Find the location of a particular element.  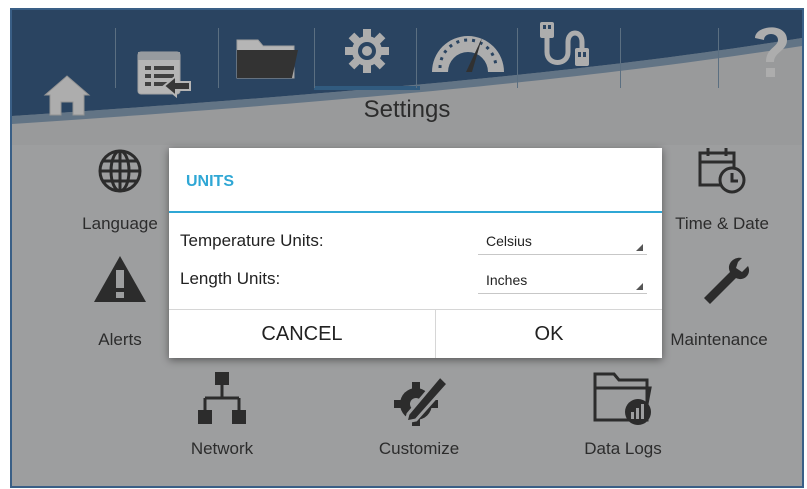

cancel-button: CANCEL is located at coordinates (302, 334).